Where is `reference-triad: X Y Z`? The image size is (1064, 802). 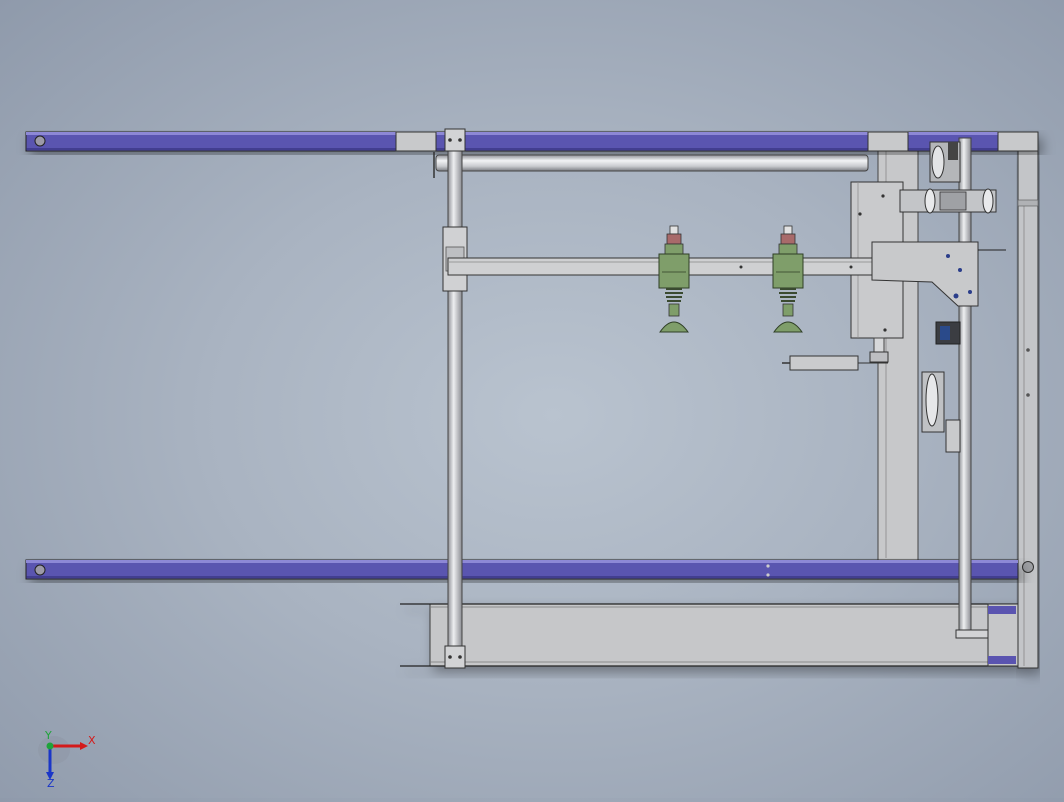 reference-triad: X Y Z is located at coordinates (67, 758).